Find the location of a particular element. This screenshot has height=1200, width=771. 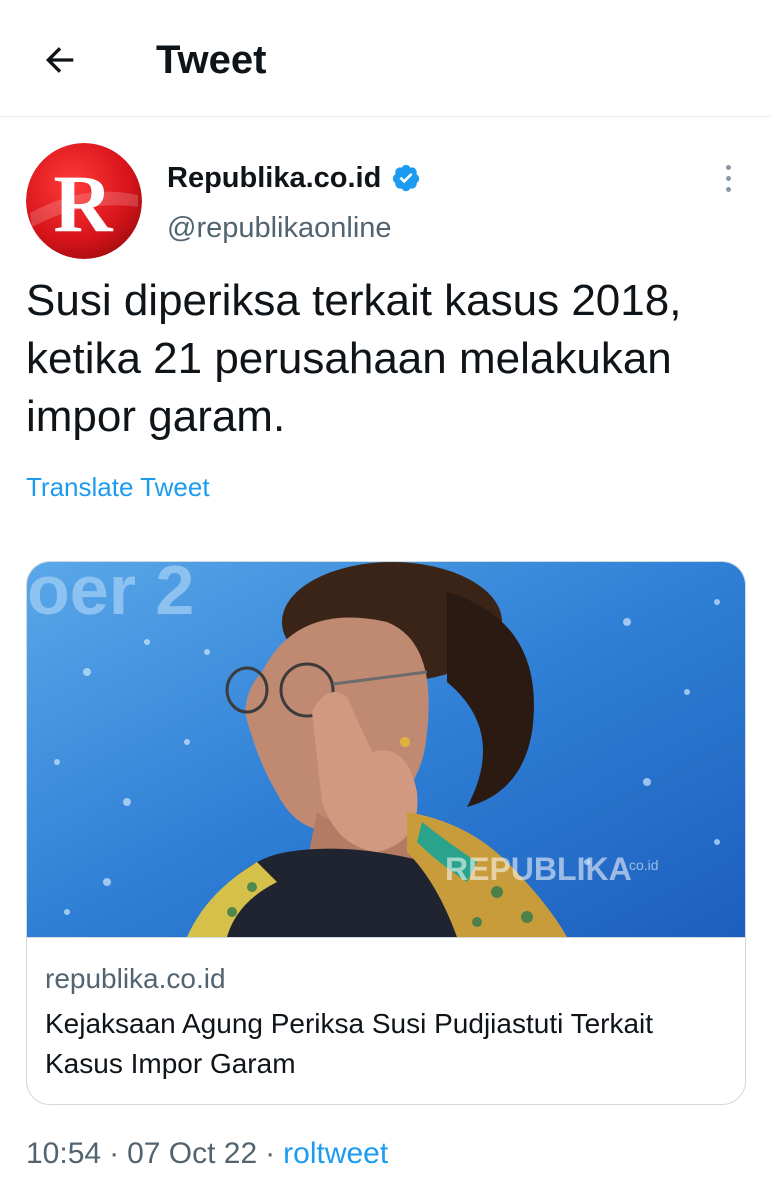

top-bar: Tweet is located at coordinates (385, 58).